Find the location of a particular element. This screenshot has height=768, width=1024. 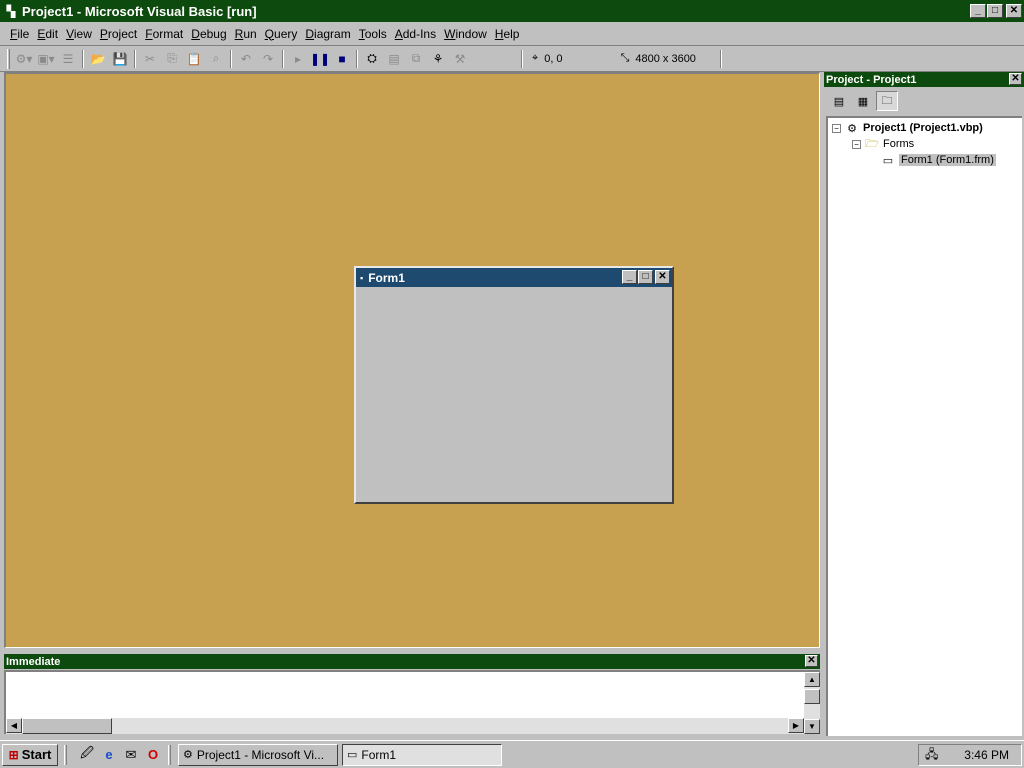

immediate-text-area: ▲ ▼ ◀ ▶ is located at coordinates (412, 702).